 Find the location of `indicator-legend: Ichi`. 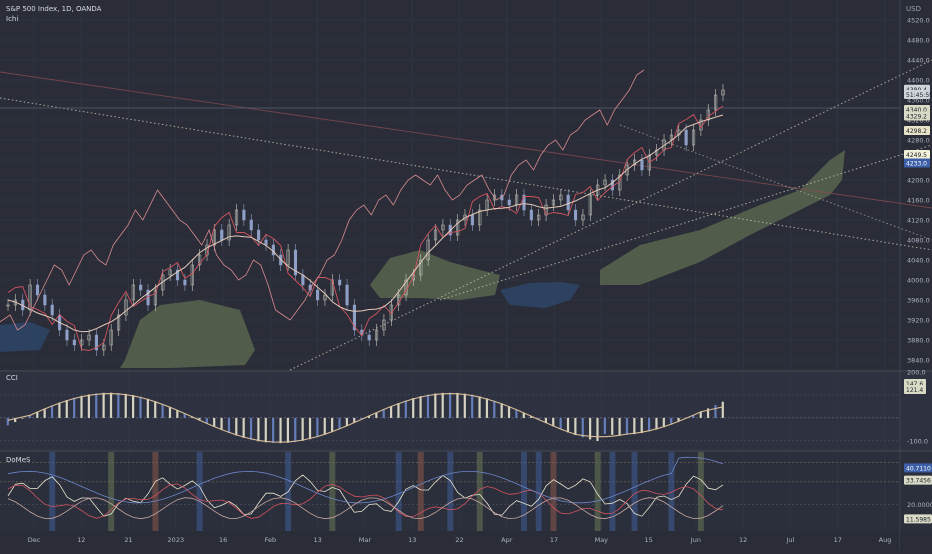

indicator-legend: Ichi is located at coordinates (12, 19).